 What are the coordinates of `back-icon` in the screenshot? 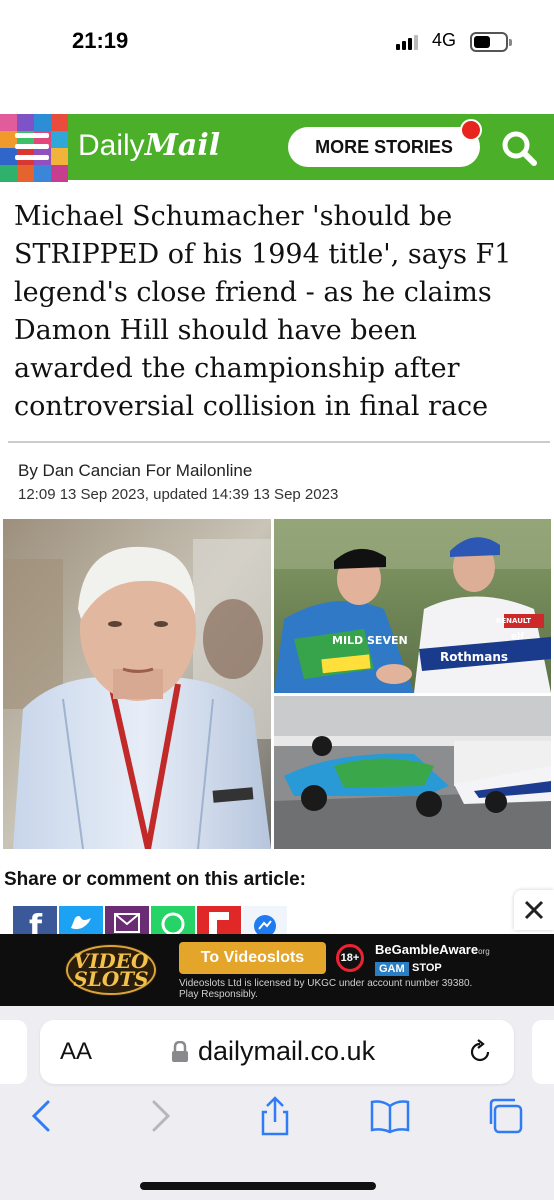 It's located at (42, 1116).